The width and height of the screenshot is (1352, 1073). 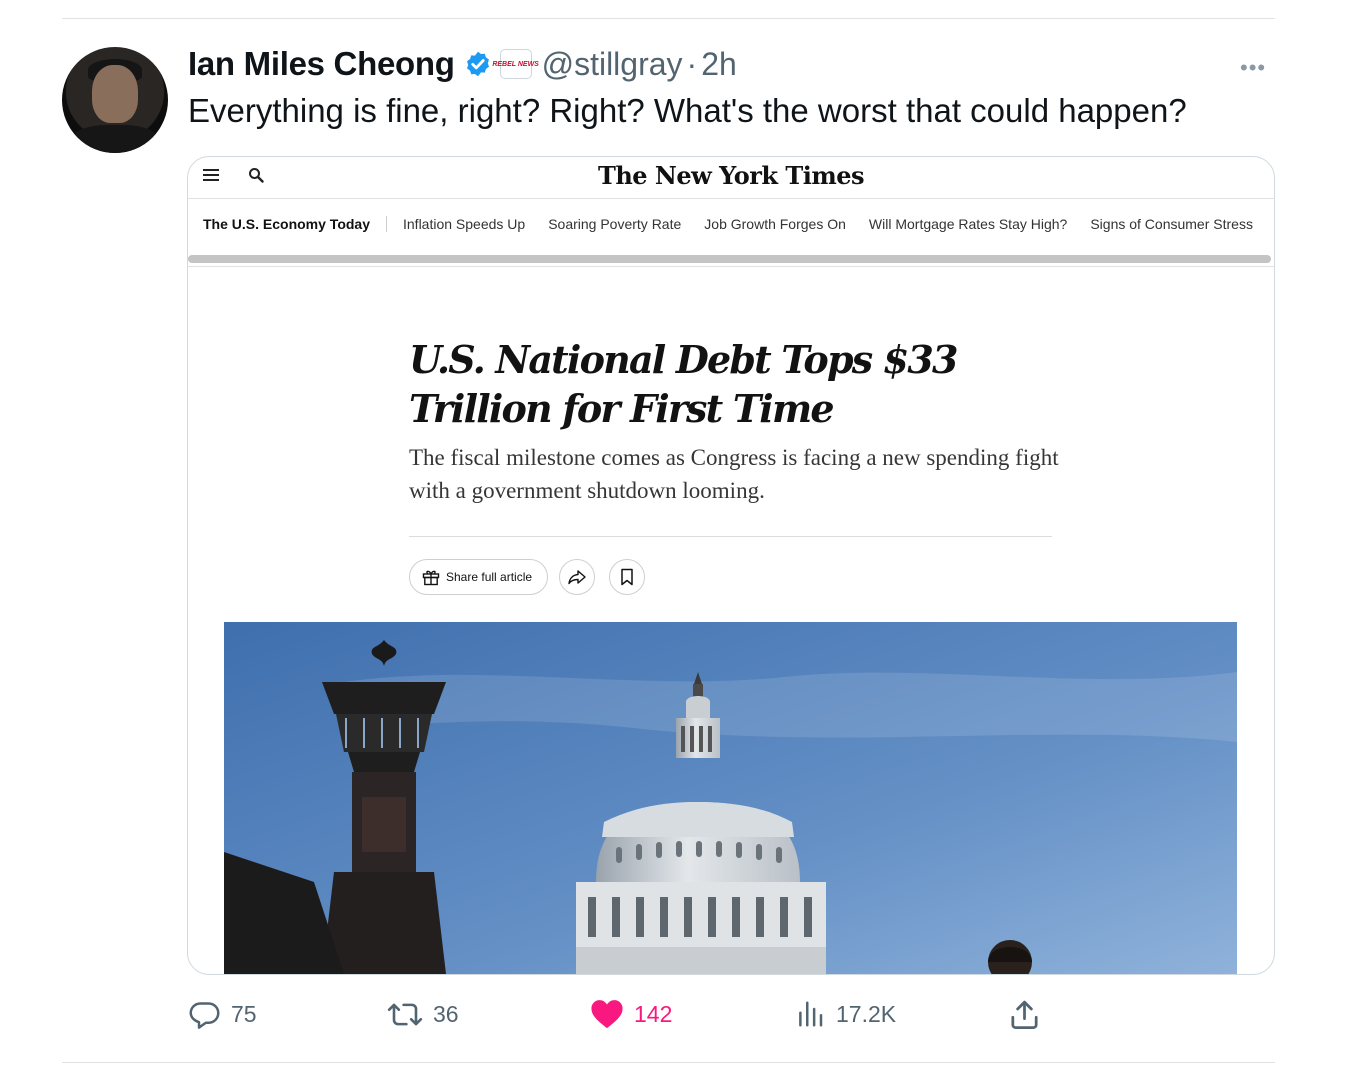 What do you see at coordinates (653, 1013) in the screenshot?
I see `like-count: 142` at bounding box center [653, 1013].